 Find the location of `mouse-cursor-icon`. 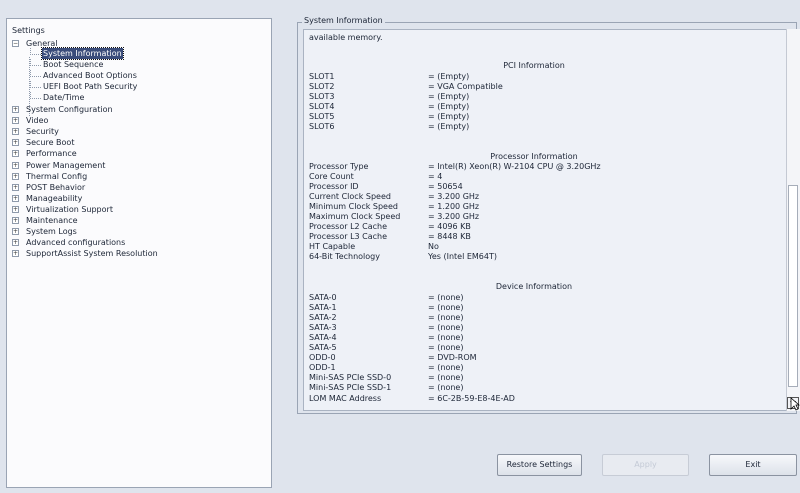

mouse-cursor-icon is located at coordinates (795, 404).